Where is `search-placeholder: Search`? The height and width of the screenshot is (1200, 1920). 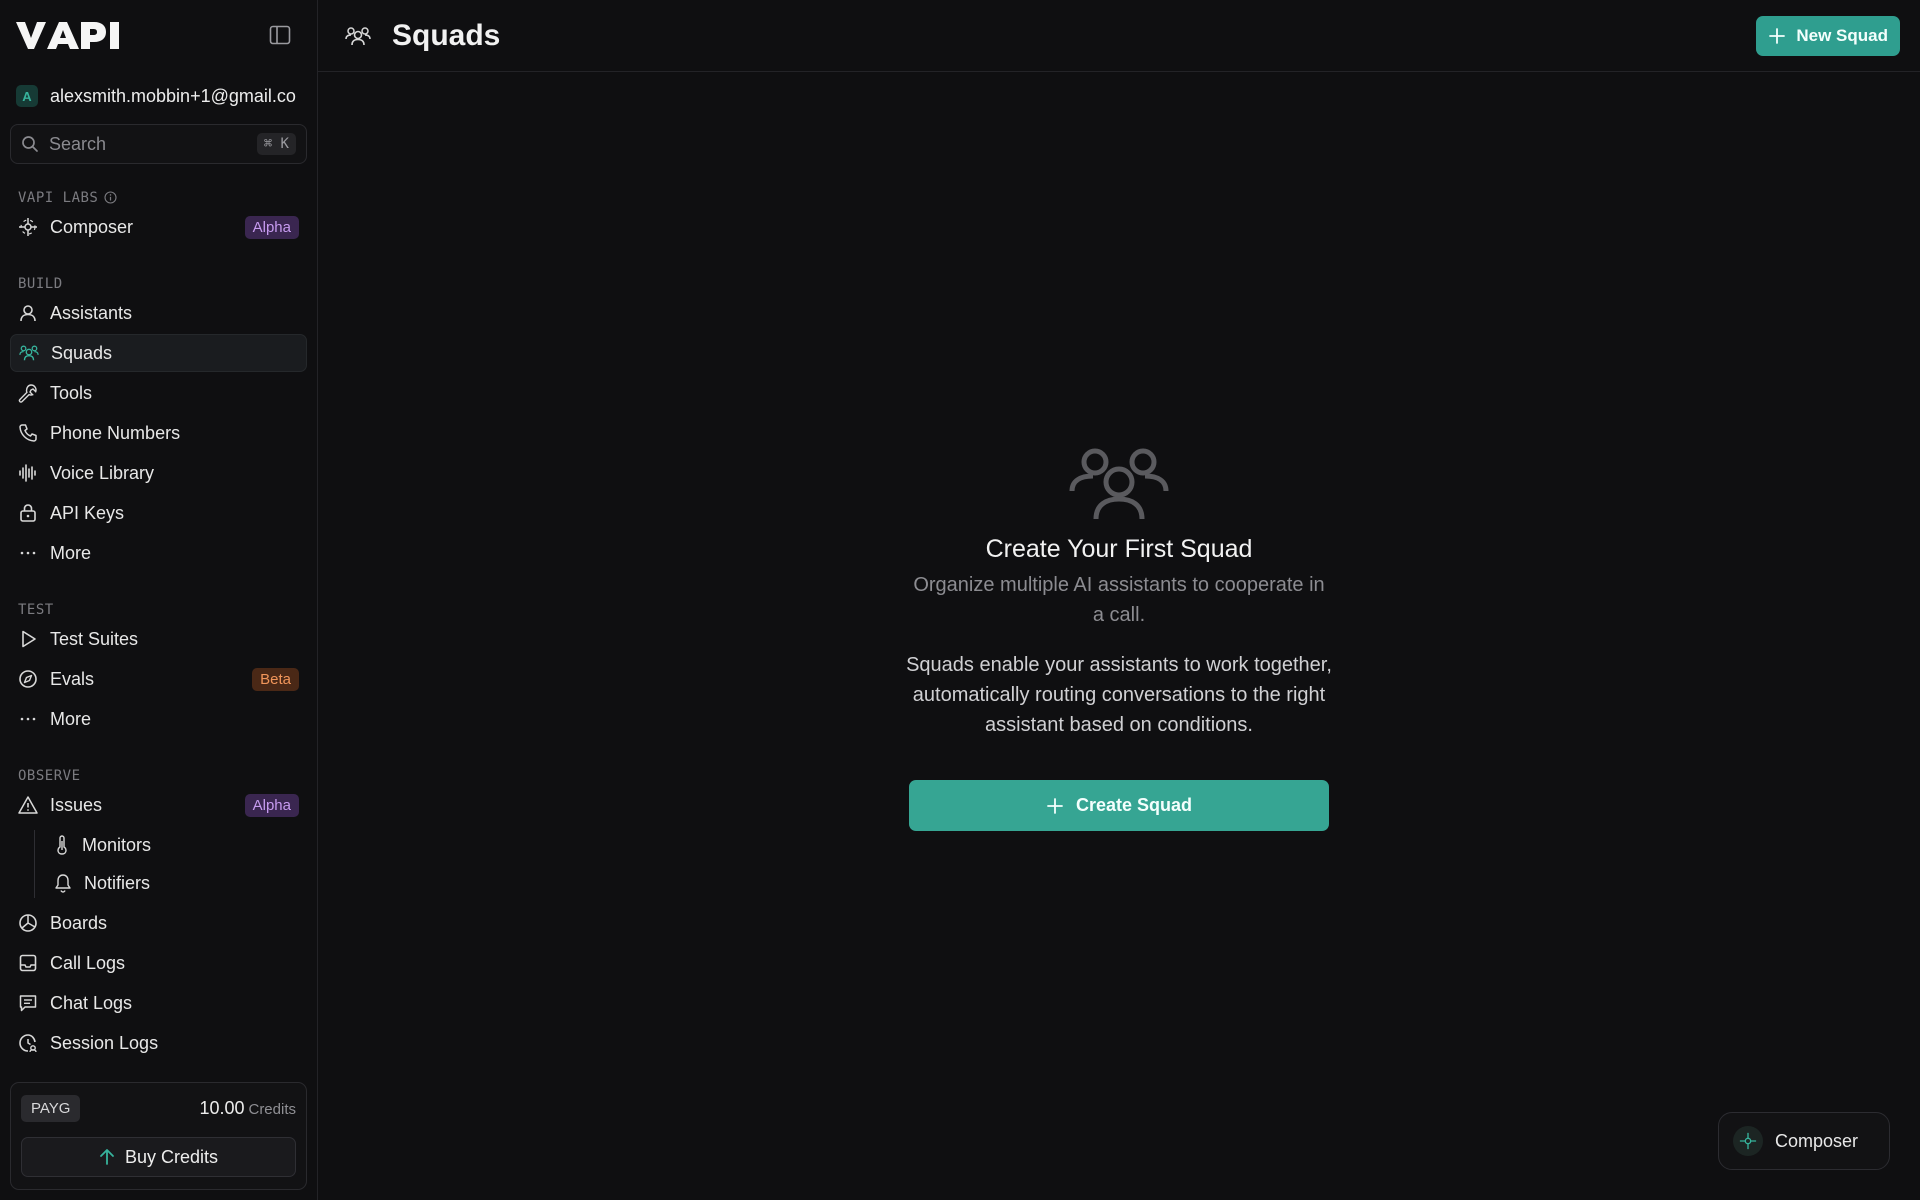 search-placeholder: Search is located at coordinates (78, 143).